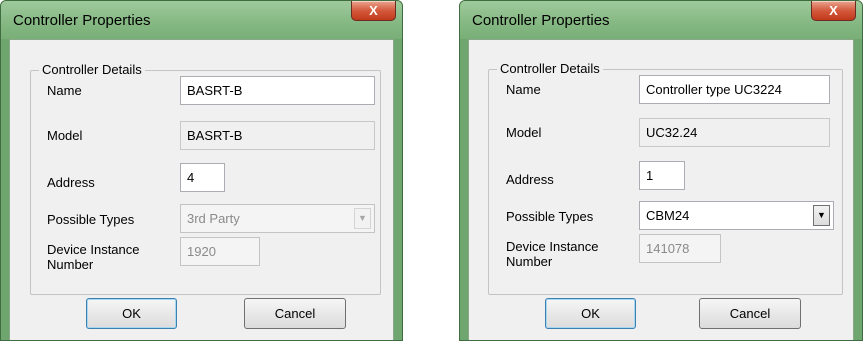 Image resolution: width=863 pixels, height=341 pixels. What do you see at coordinates (680, 248) in the screenshot?
I see `device-instance-field: 141078` at bounding box center [680, 248].